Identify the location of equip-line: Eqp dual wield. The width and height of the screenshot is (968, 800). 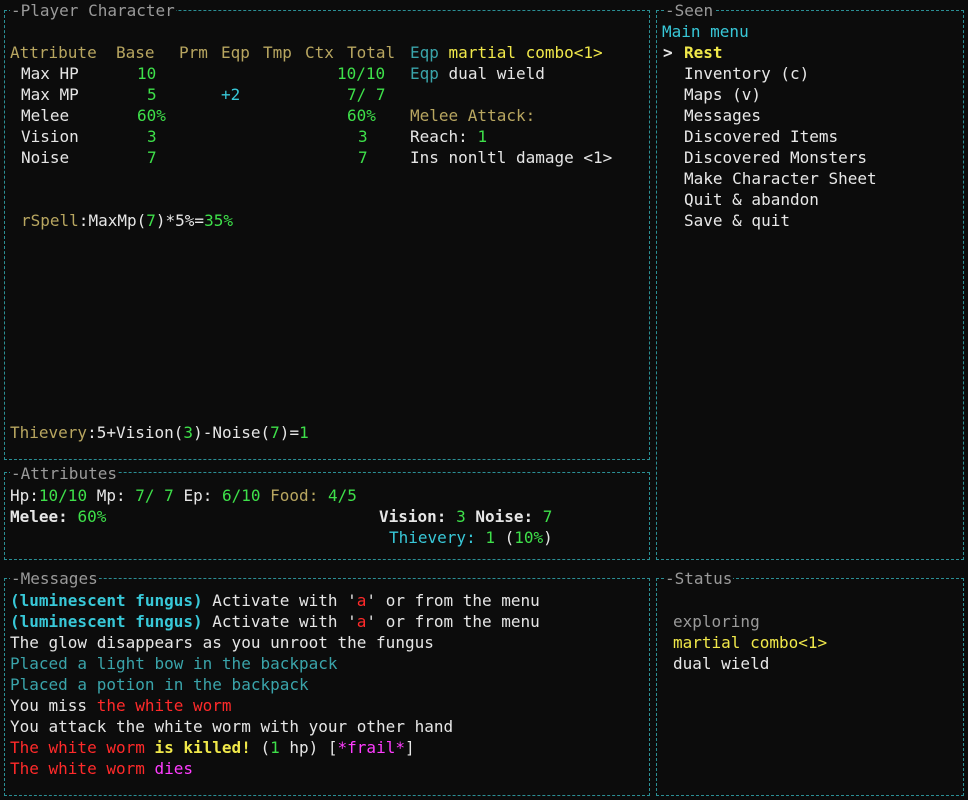
(477, 73).